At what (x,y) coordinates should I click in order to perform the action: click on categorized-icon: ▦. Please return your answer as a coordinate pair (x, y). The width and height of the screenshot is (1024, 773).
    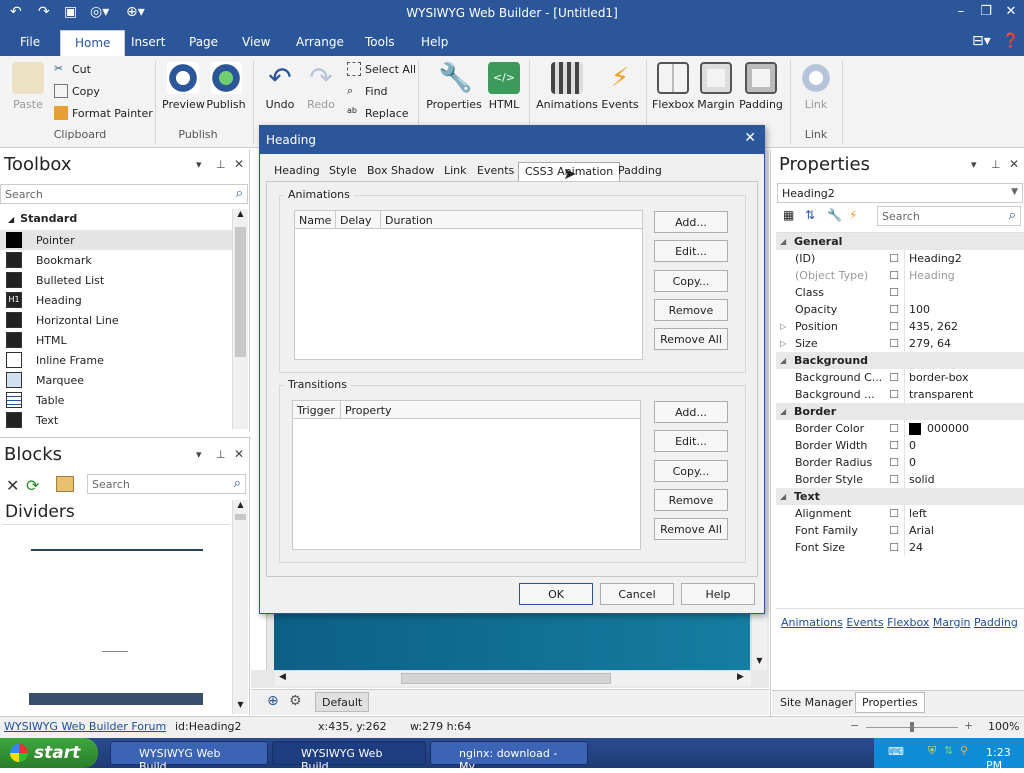
    Looking at the image, I should click on (788, 215).